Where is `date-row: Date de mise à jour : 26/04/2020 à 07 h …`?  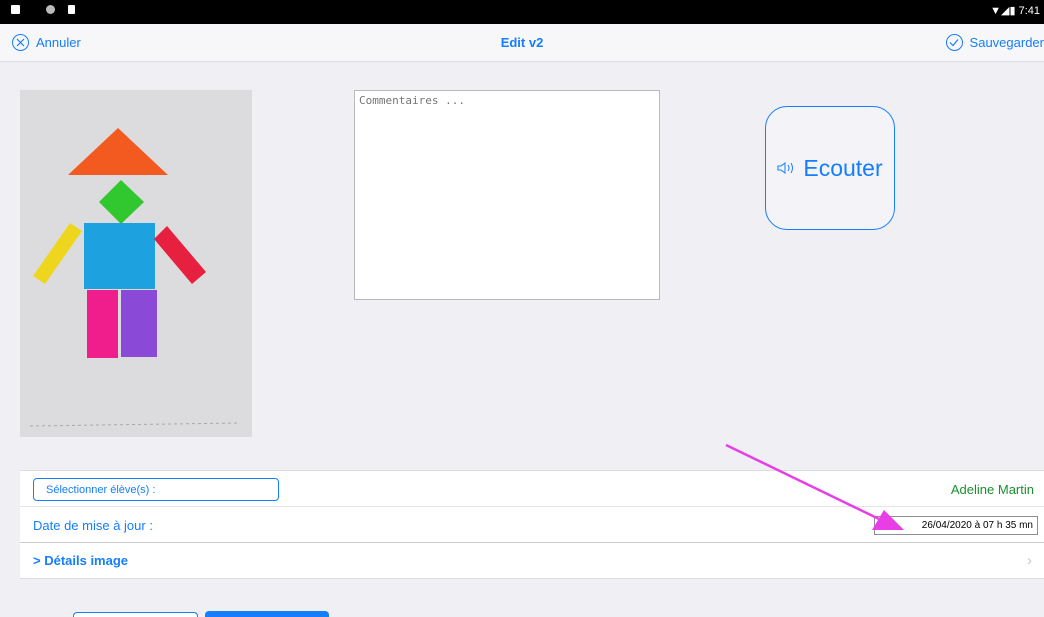 date-row: Date de mise à jour : 26/04/2020 à 07 h … is located at coordinates (532, 525).